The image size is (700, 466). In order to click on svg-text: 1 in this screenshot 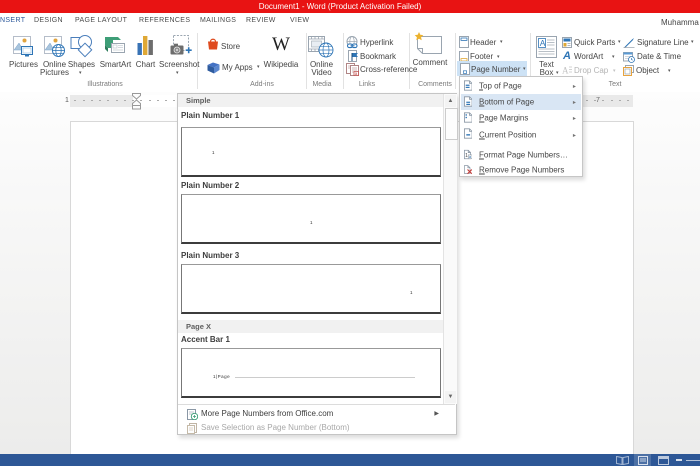, I will do `click(466, 156)`.